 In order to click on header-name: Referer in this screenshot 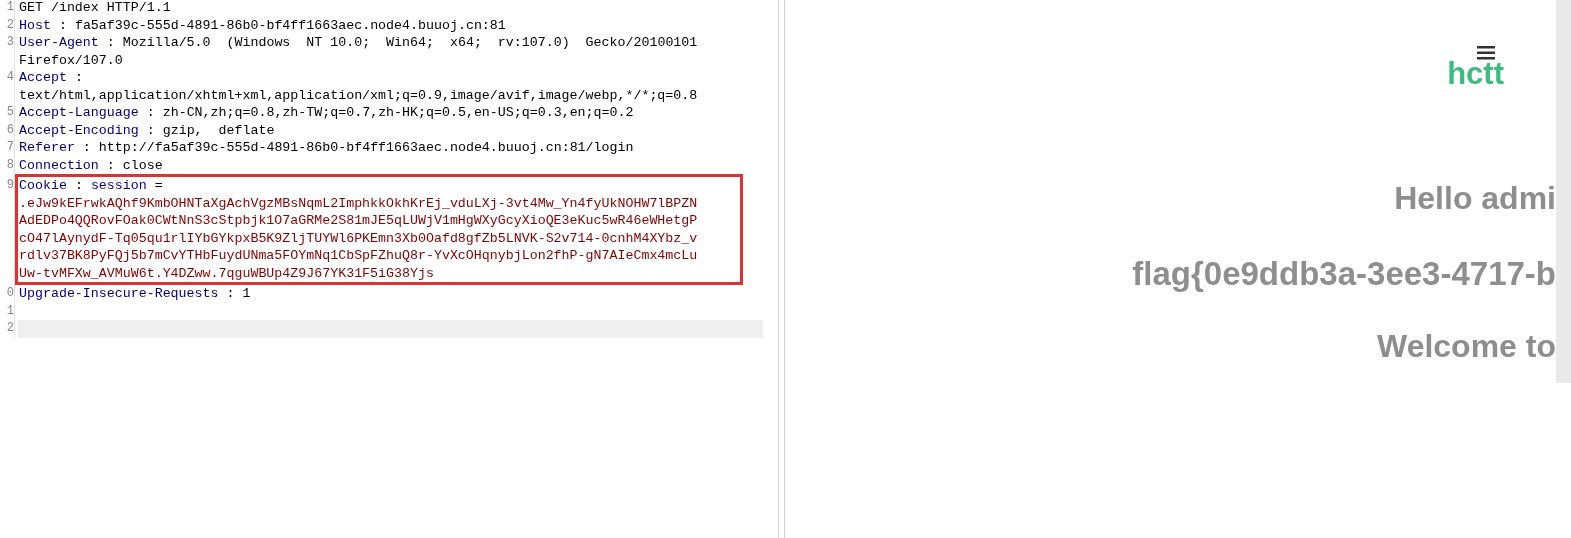, I will do `click(47, 148)`.